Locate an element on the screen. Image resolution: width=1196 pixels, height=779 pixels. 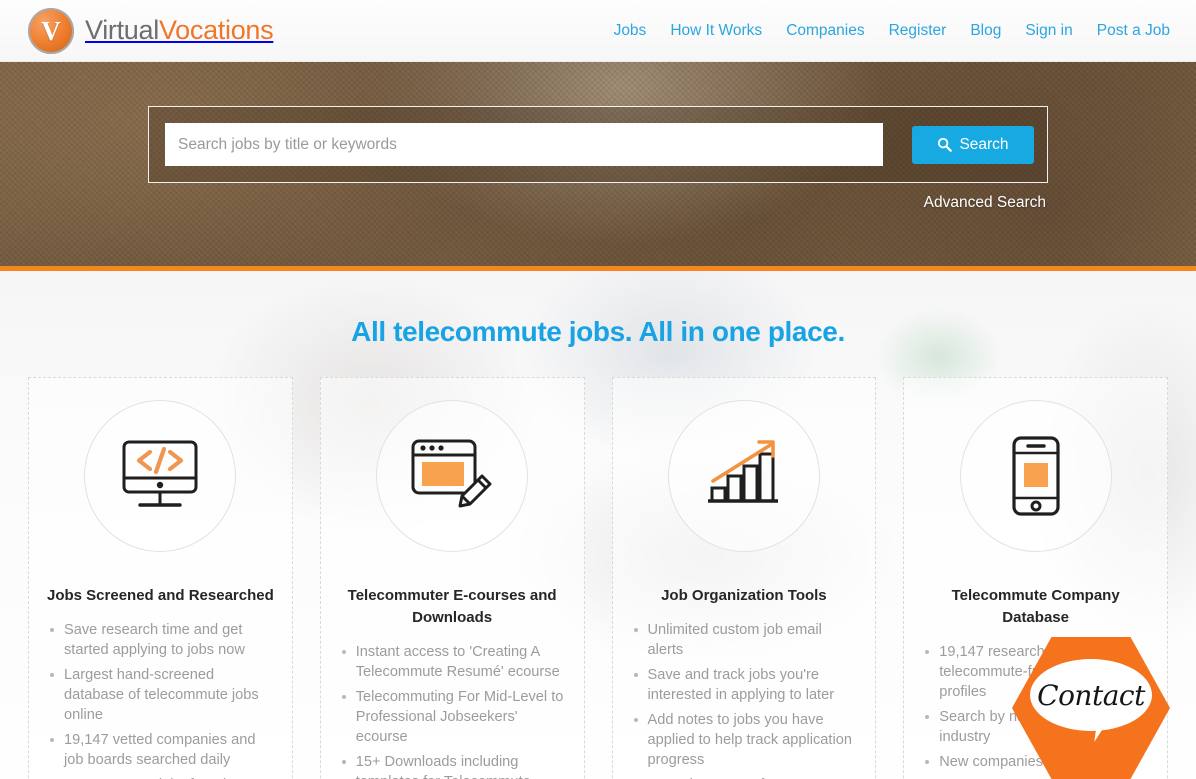
nav-item-how-it-works: How It Works is located at coordinates (716, 31).